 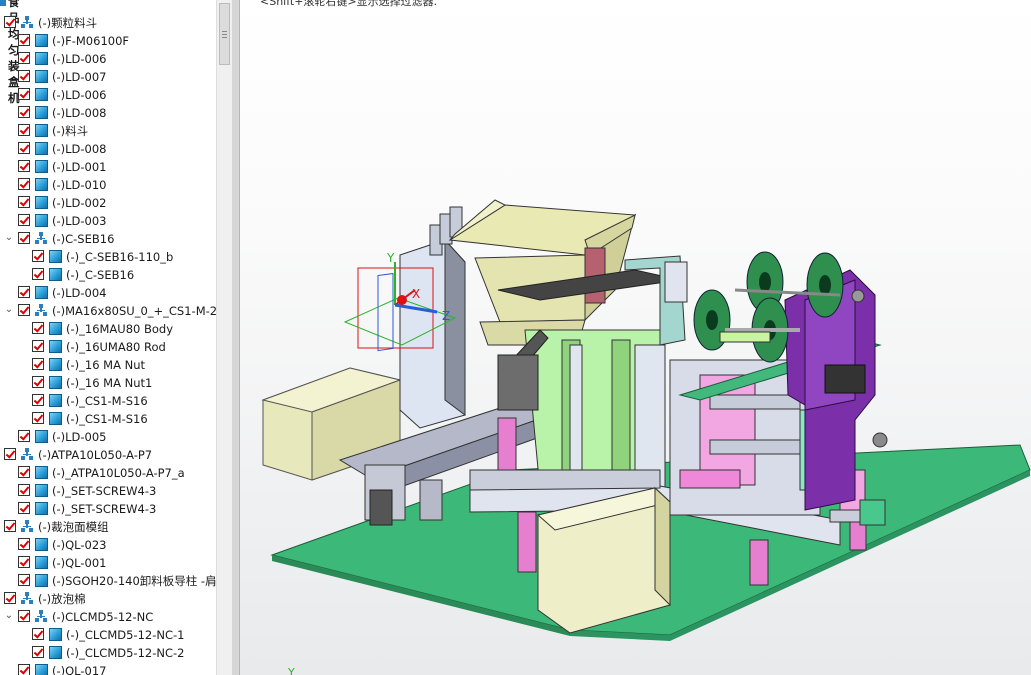 I want to click on tree-scrollbar, so click(x=224, y=337).